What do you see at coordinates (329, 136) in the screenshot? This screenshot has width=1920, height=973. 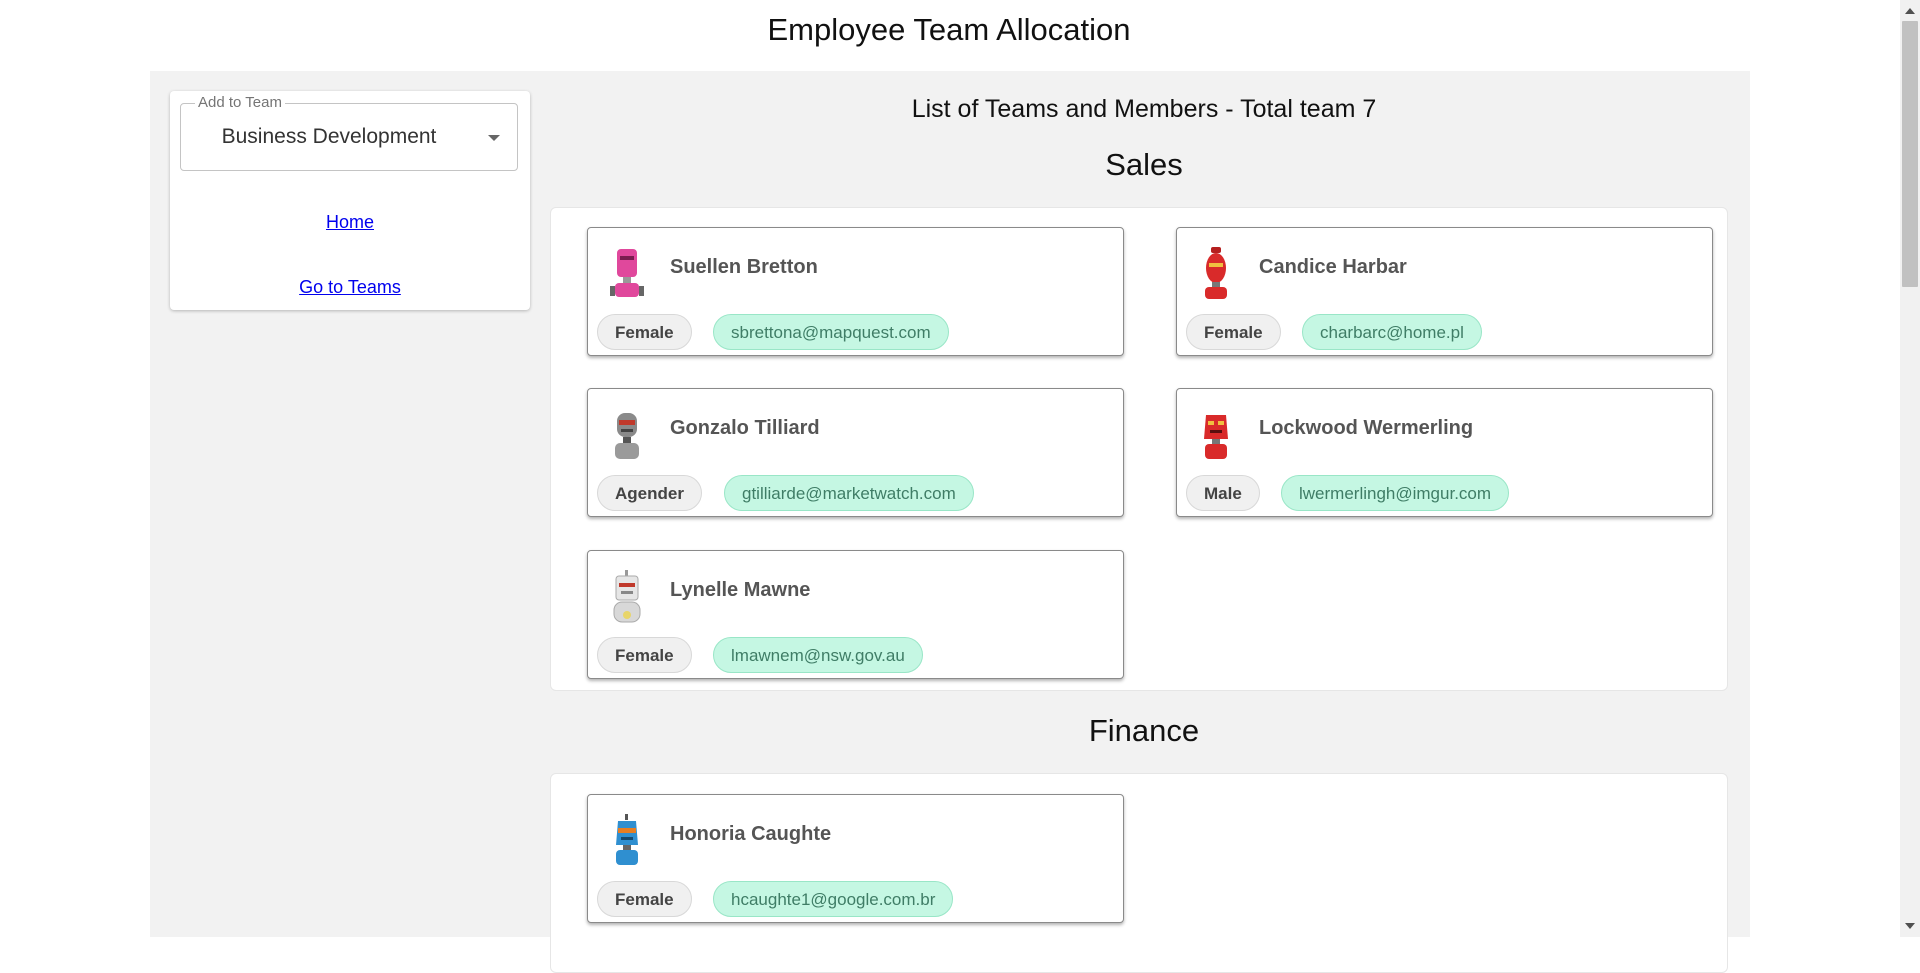 I see `add-to-team-value: Business Development` at bounding box center [329, 136].